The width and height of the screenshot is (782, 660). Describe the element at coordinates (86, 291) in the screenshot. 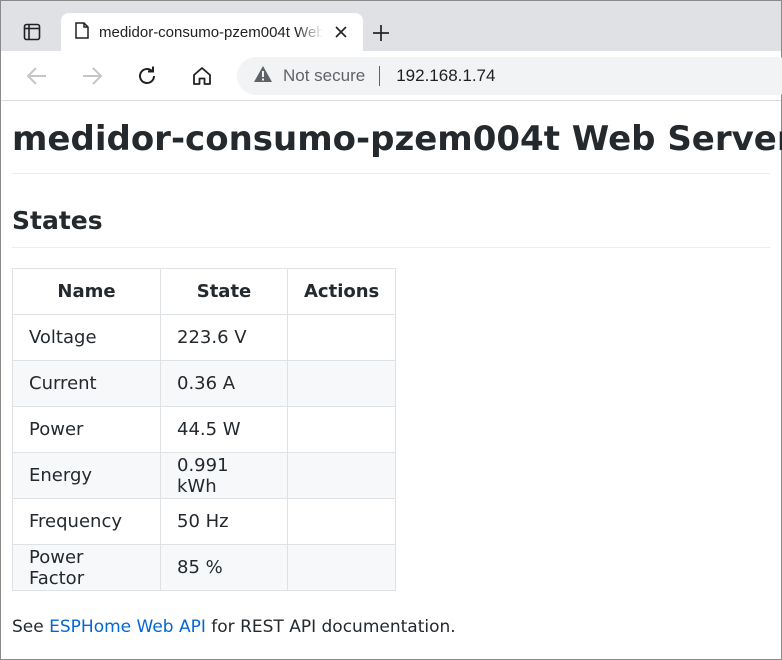

I see `header-name: Name` at that location.